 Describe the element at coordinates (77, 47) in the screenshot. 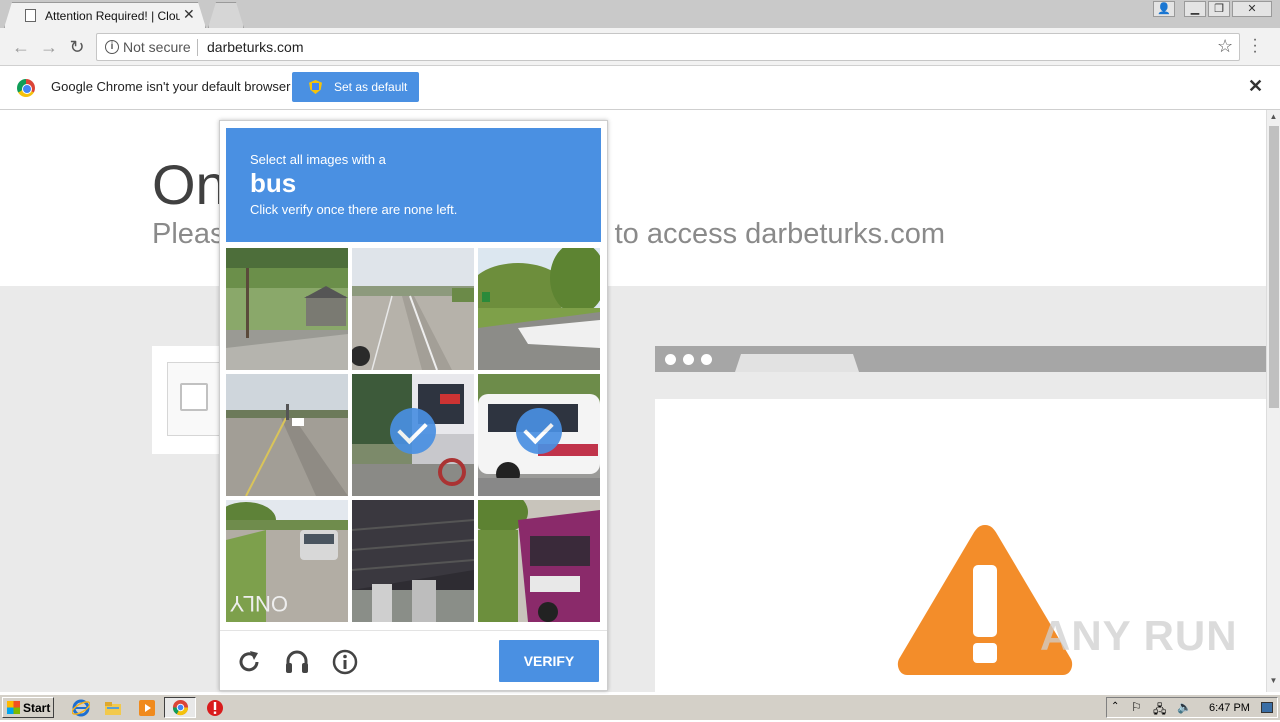

I see `reload-page-icon: ↻` at that location.